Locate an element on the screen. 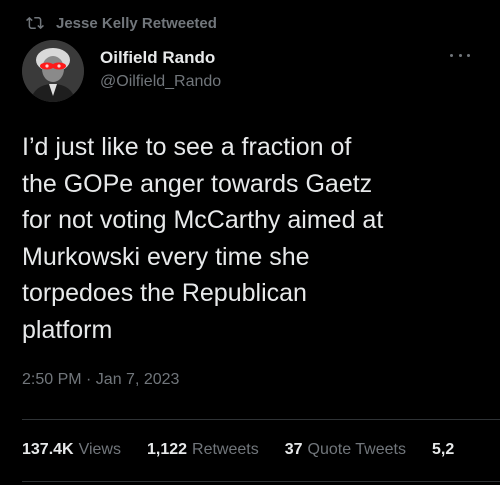  likes-count: 5,2 is located at coordinates (443, 449).